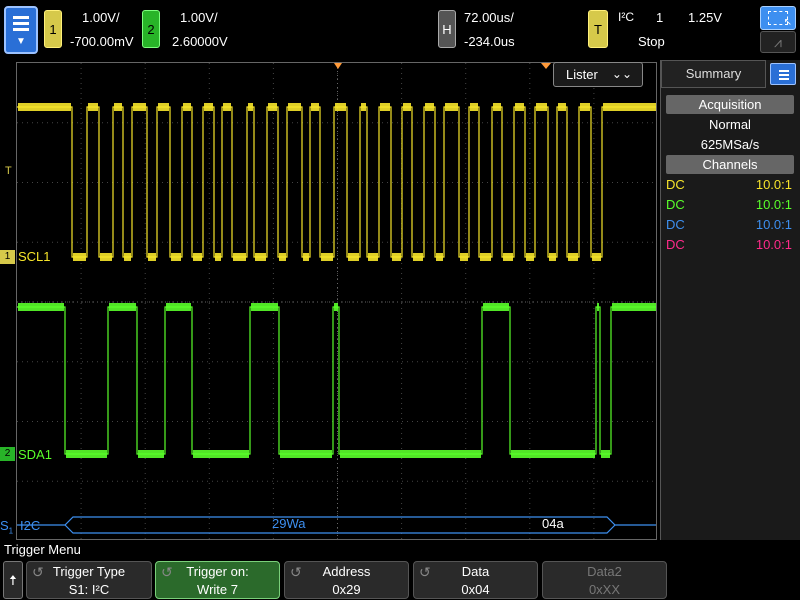 The image size is (800, 600). I want to click on softkey-data: ↺ Data 0x04, so click(475, 580).